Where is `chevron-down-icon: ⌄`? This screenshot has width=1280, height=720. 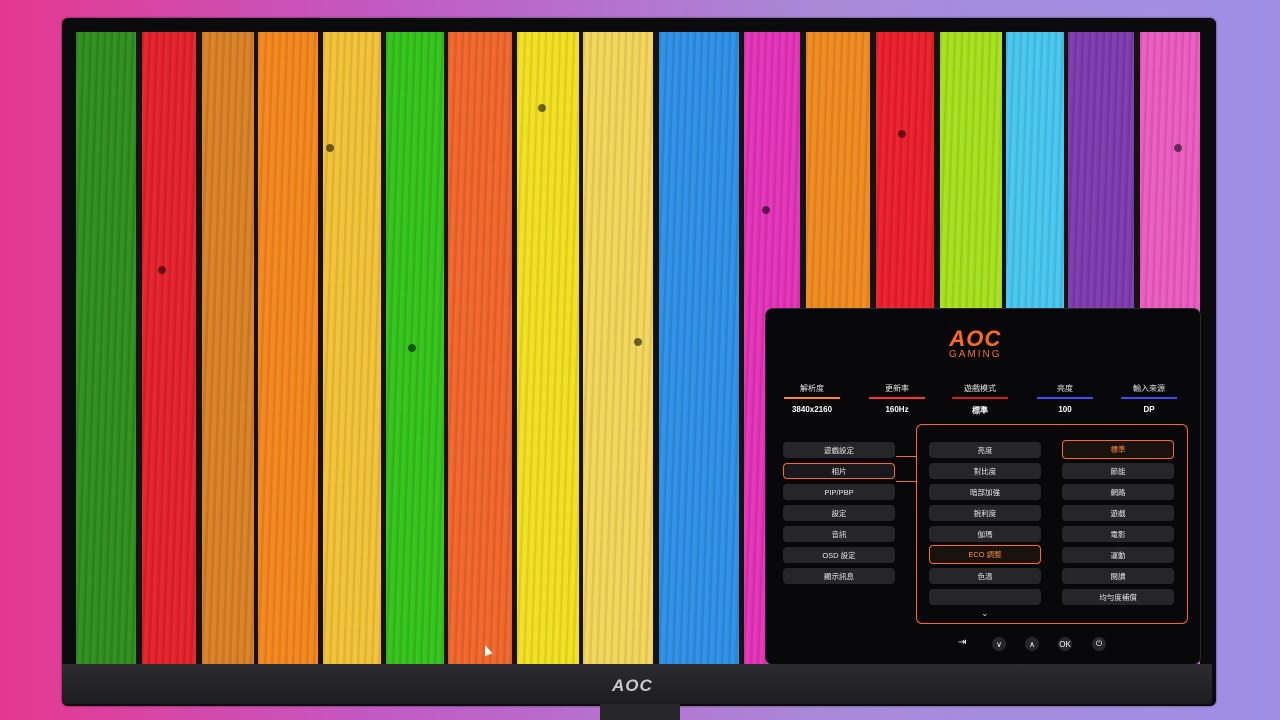 chevron-down-icon: ⌄ is located at coordinates (985, 613).